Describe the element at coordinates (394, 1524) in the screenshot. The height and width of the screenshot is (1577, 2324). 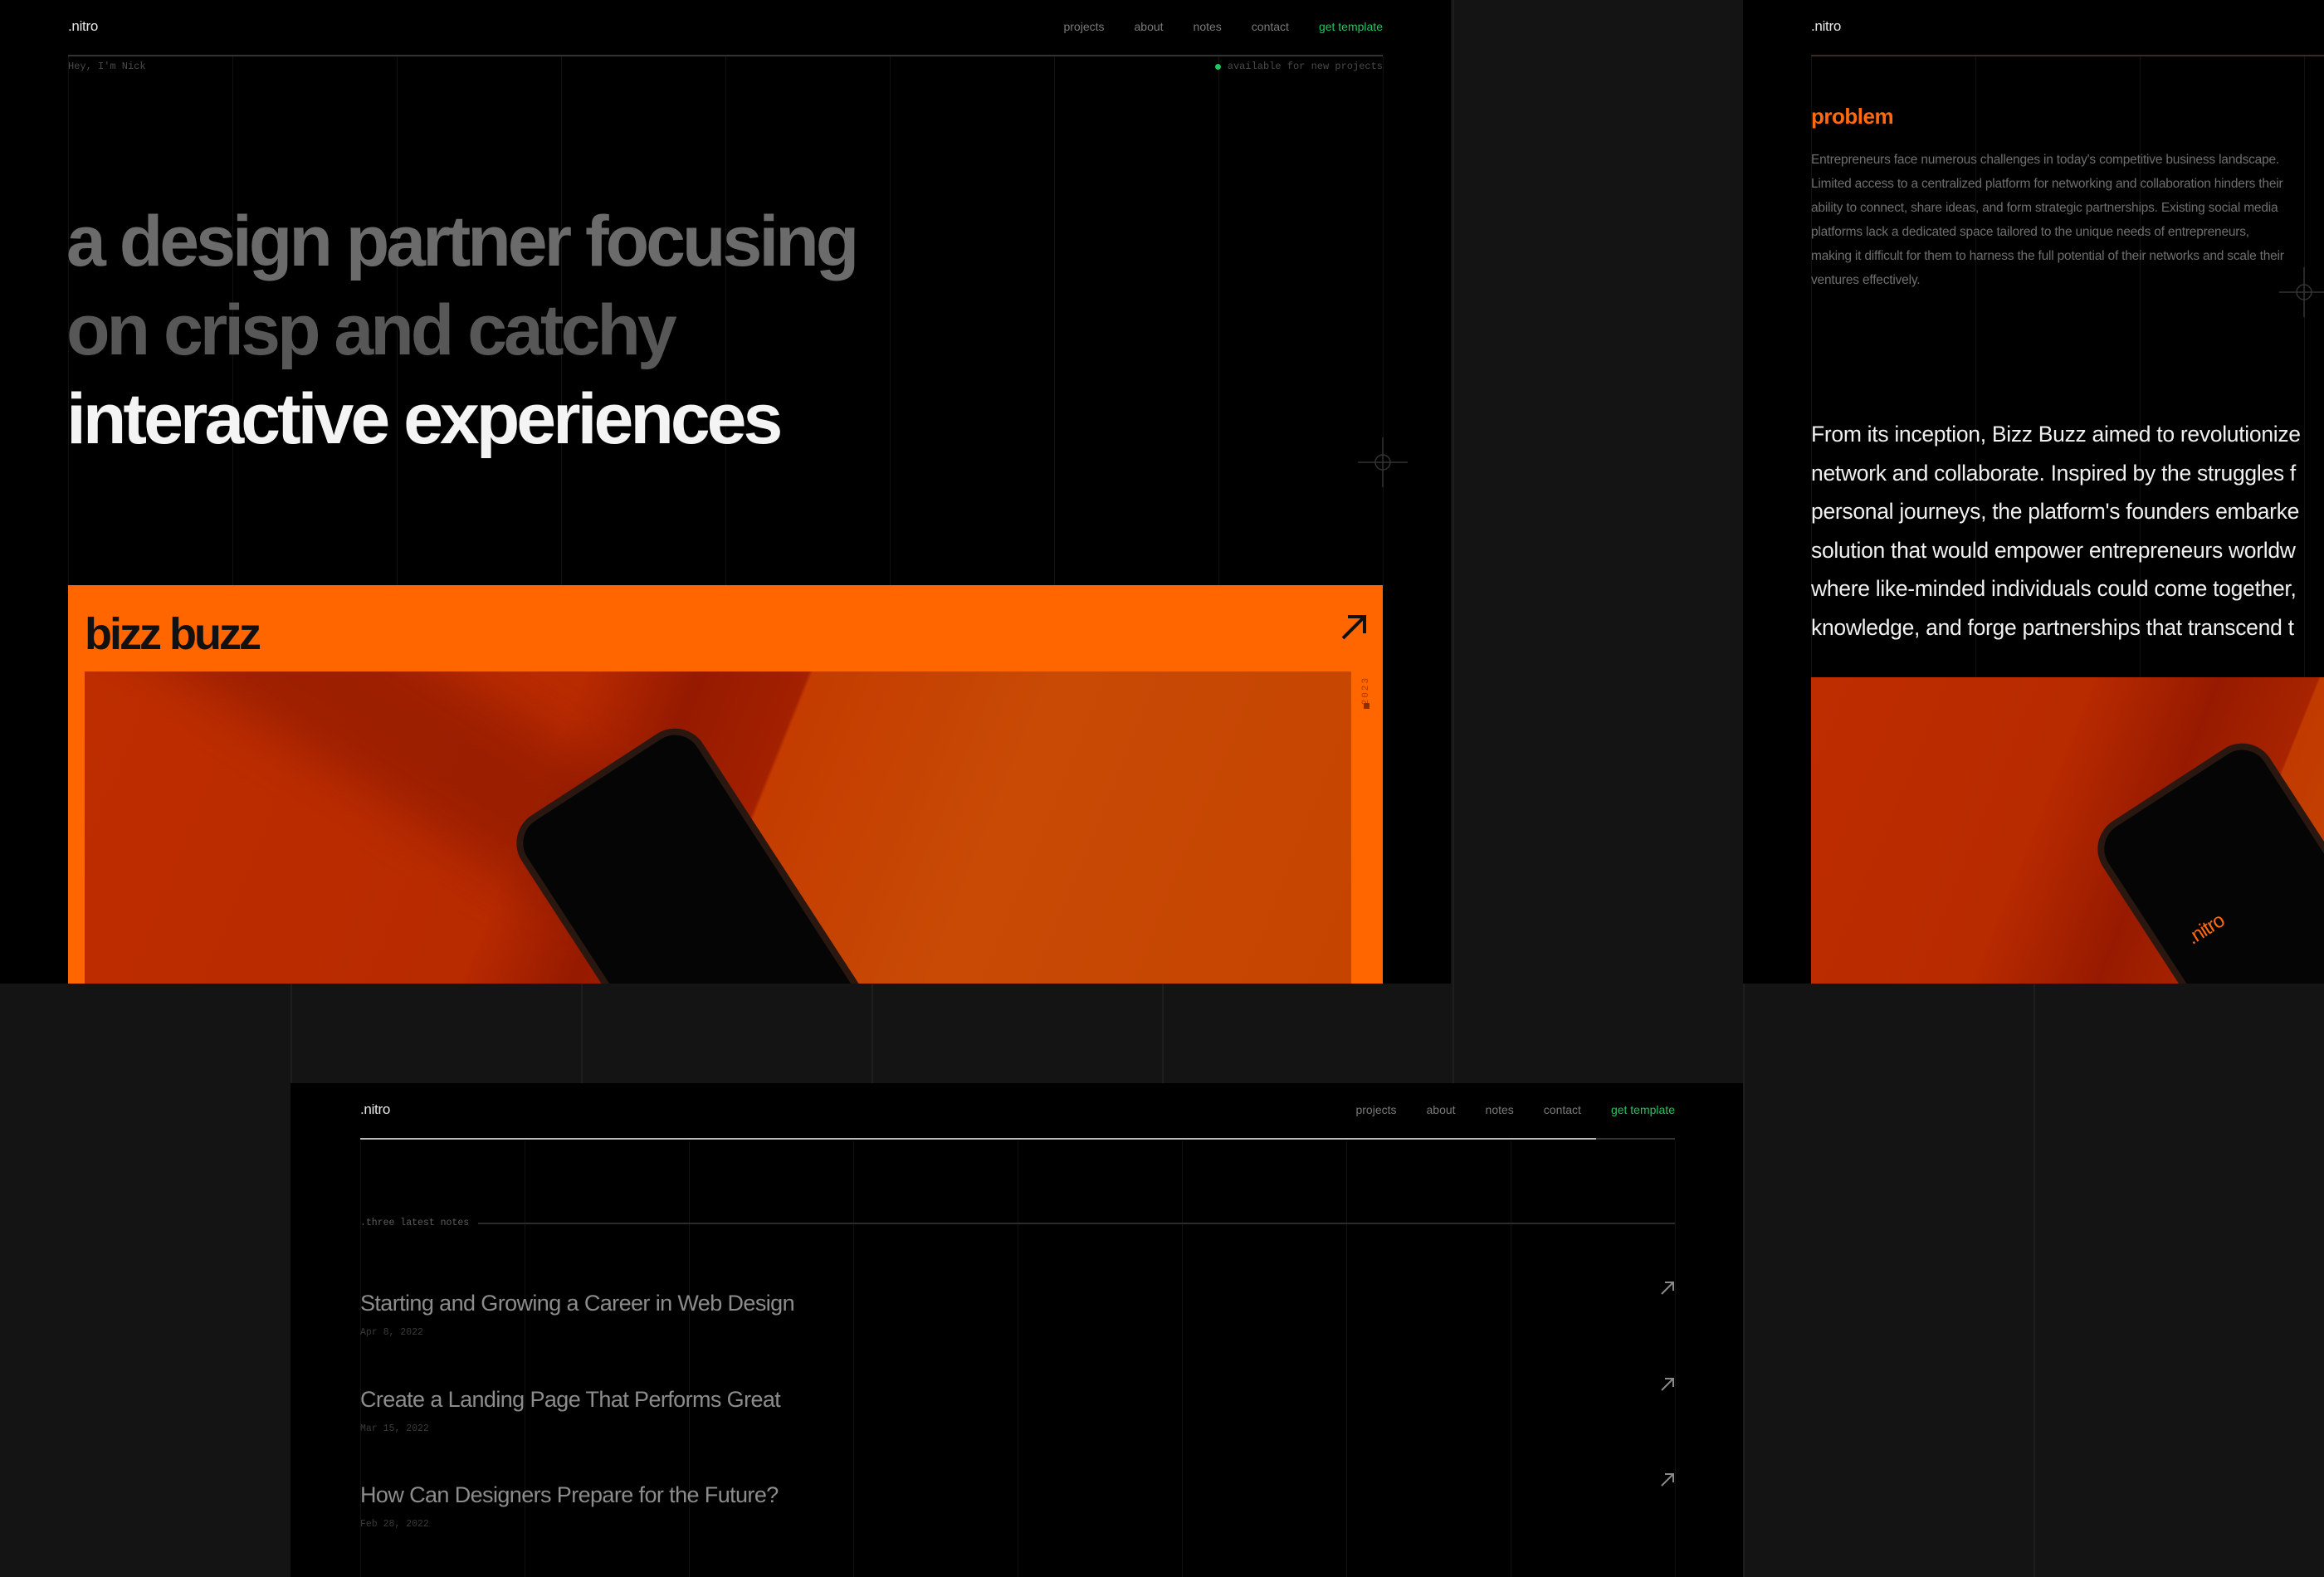
I see `note-date: Feb 28, 2022` at that location.